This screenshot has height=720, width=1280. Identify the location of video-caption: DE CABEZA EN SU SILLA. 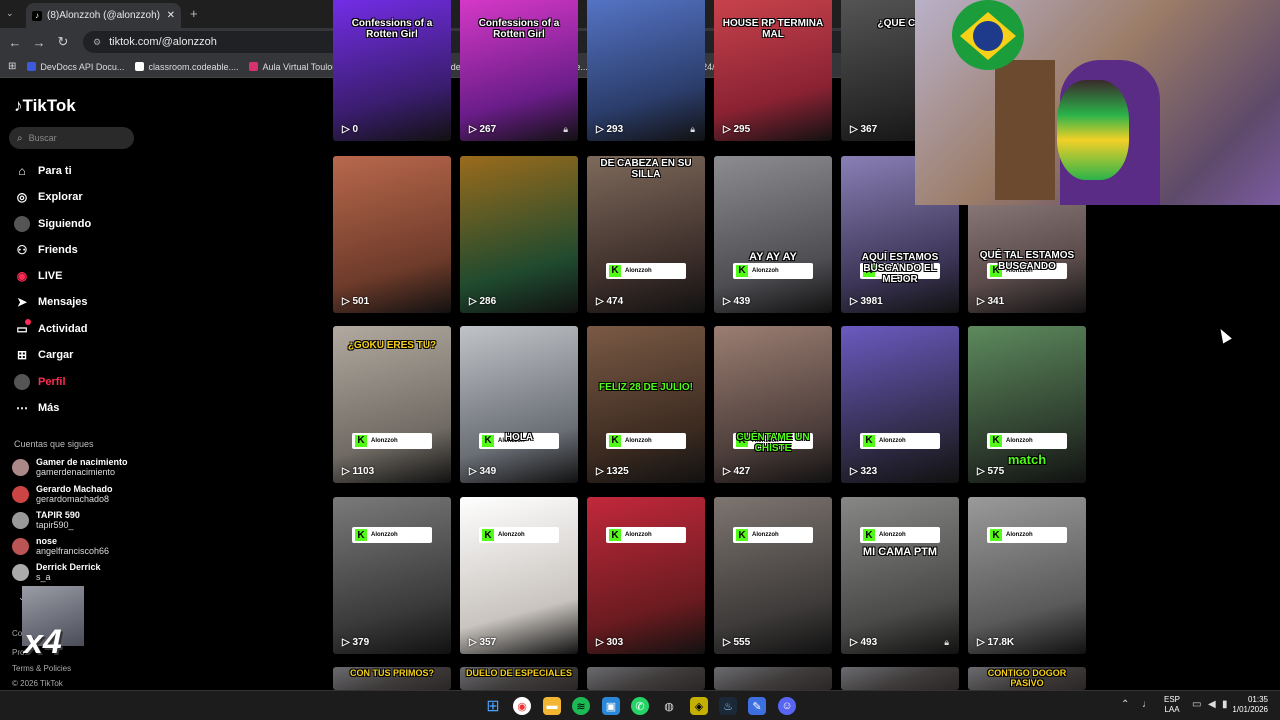
(646, 169).